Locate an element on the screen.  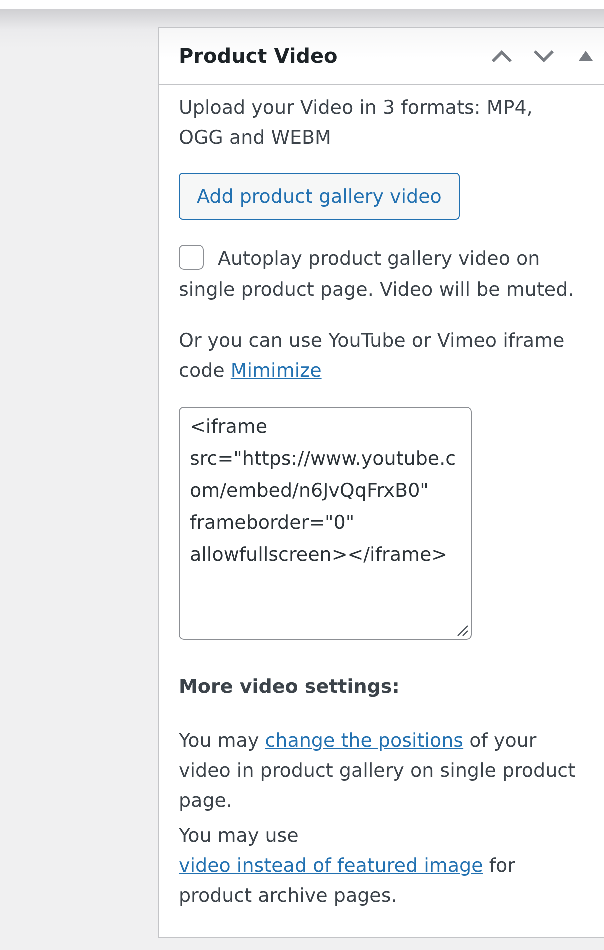
settings-paragraph: You may use video instead of featured image for product archive pages. is located at coordinates (347, 866).